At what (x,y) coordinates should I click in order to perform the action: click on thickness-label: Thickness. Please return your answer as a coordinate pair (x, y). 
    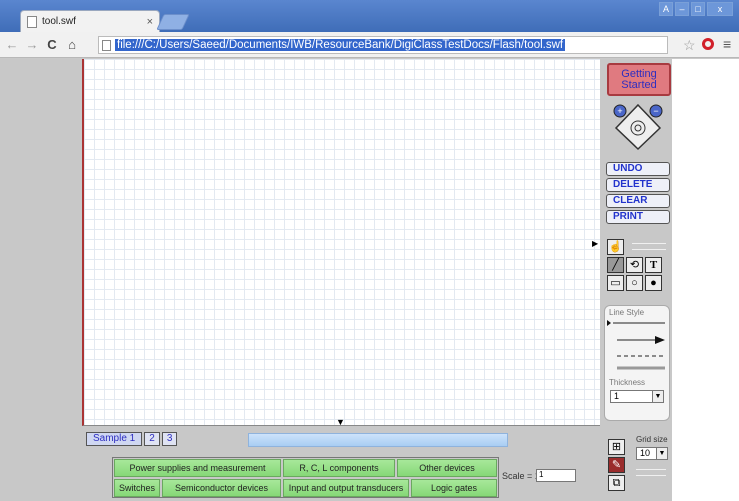
    Looking at the image, I should click on (627, 382).